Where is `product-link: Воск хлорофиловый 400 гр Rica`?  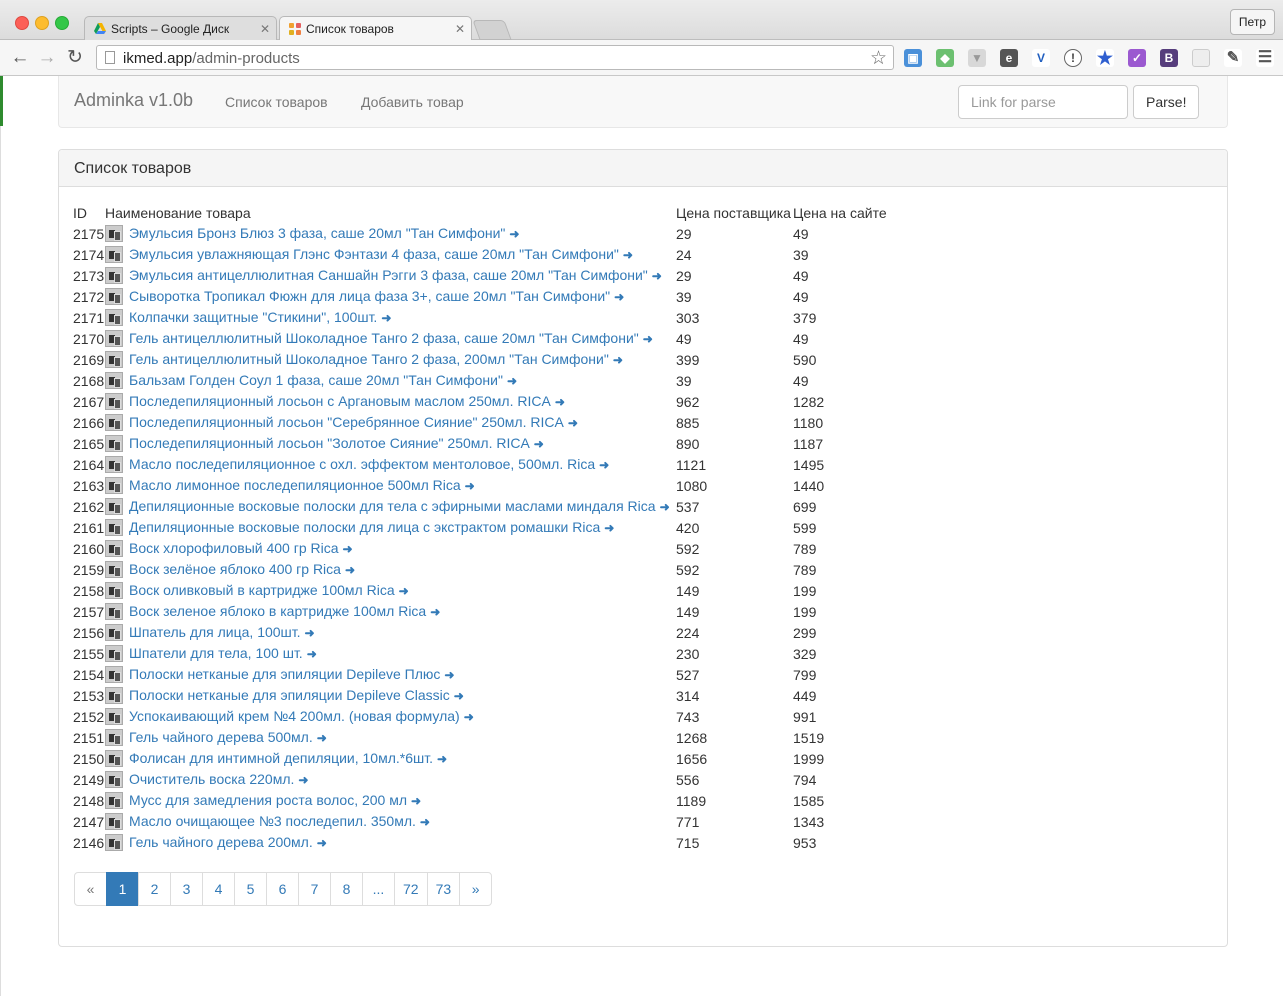 product-link: Воск хлорофиловый 400 гр Rica is located at coordinates (234, 548).